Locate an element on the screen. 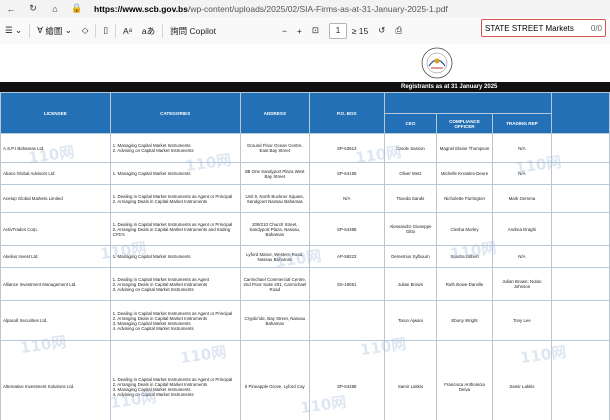 The image size is (610, 420). lock-icon: 🔒 is located at coordinates (77, 8).